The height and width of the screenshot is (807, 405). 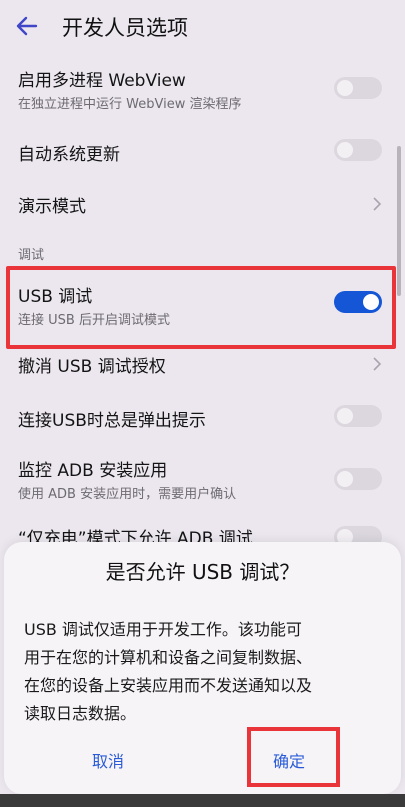 I want to click on setting-usb-connect-prompt: 连接USB时总是弹出提示, so click(x=202, y=418).